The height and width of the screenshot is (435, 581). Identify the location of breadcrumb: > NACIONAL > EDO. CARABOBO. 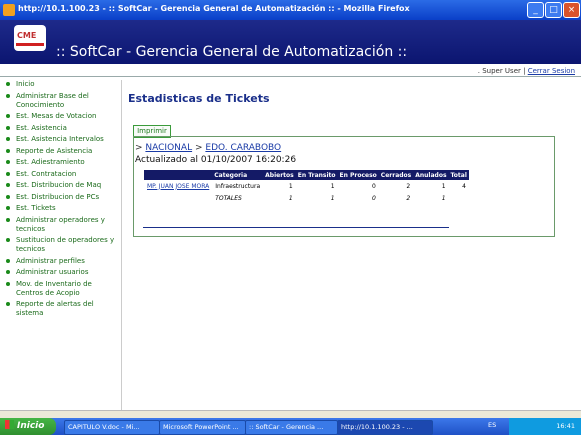
(208, 148).